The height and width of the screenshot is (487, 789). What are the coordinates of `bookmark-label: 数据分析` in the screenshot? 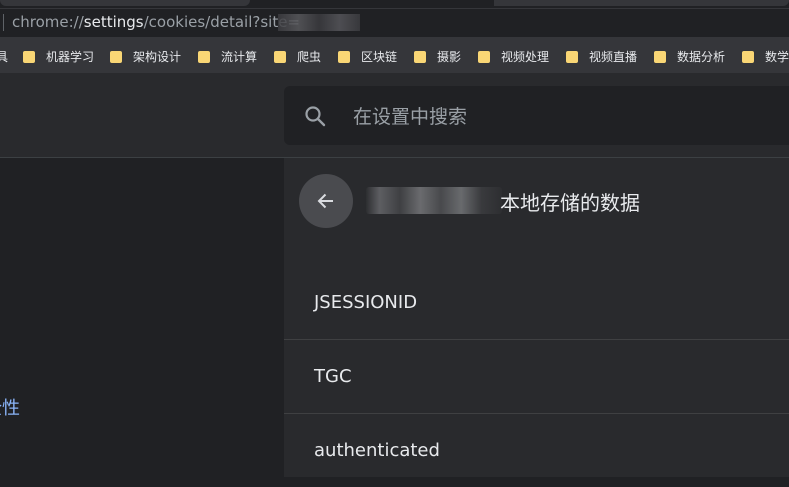 It's located at (701, 57).